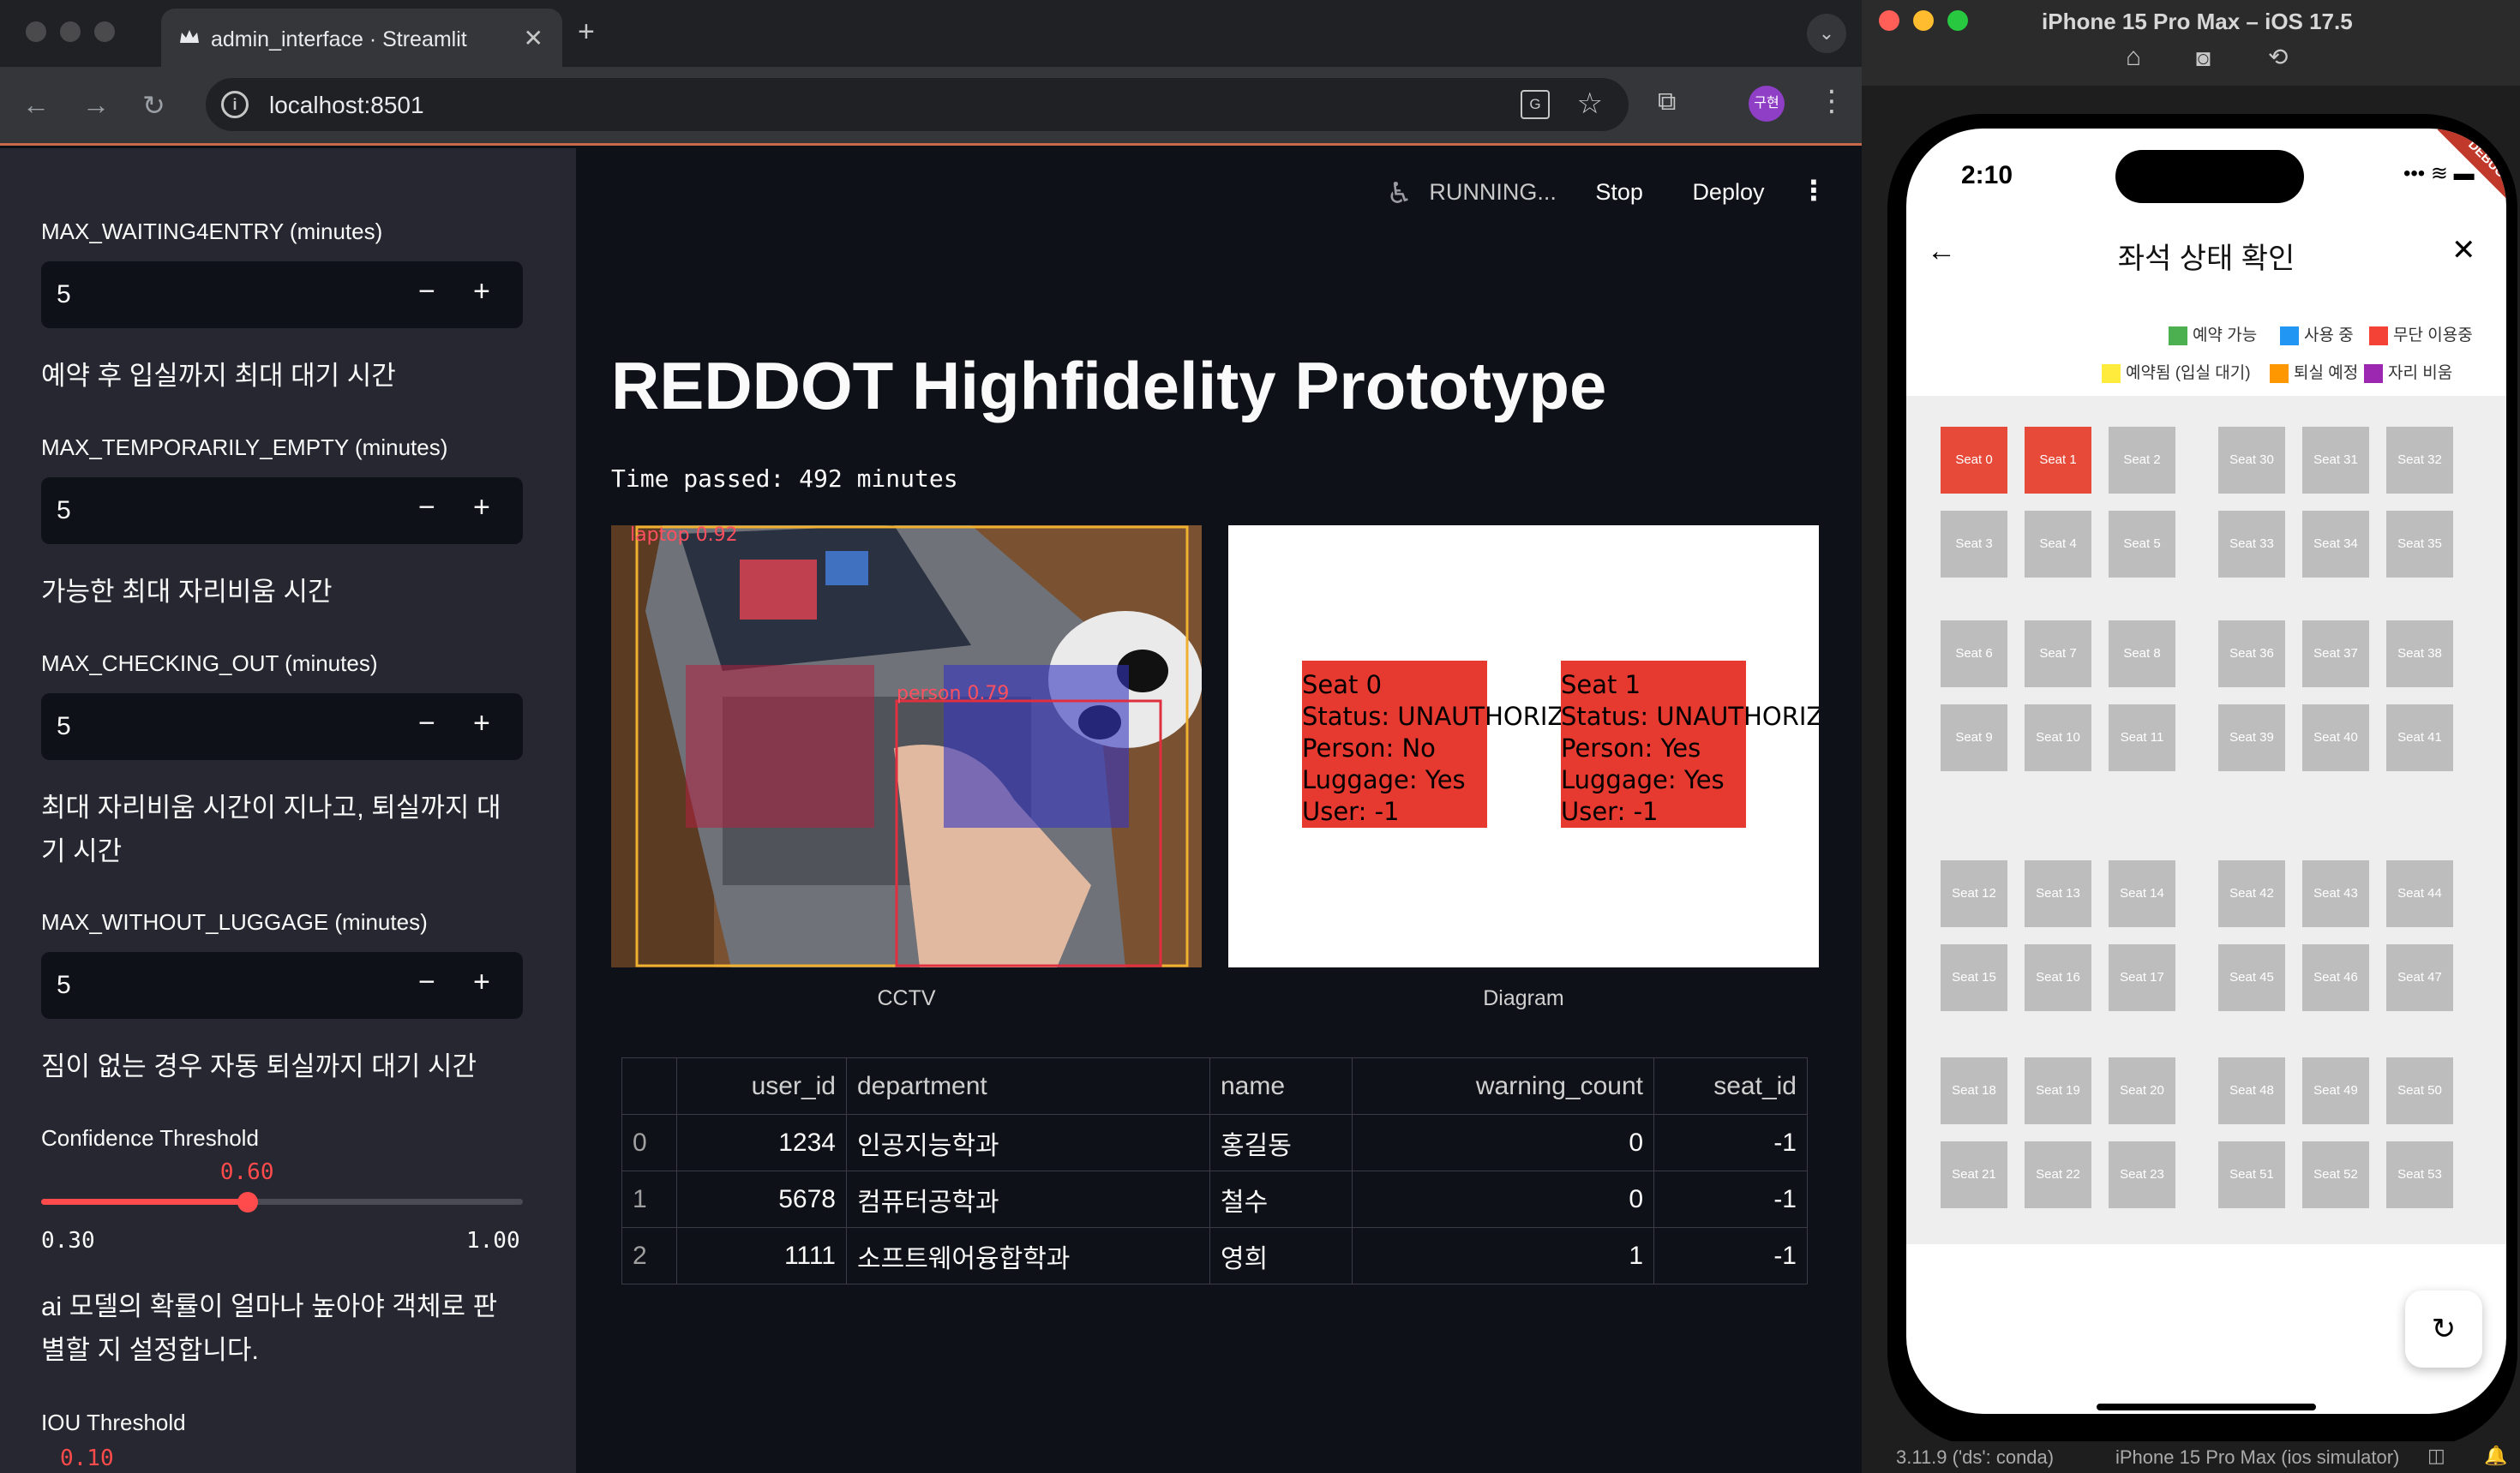 The height and width of the screenshot is (1473, 2520). I want to click on seat-tile: Seat 3, so click(1974, 545).